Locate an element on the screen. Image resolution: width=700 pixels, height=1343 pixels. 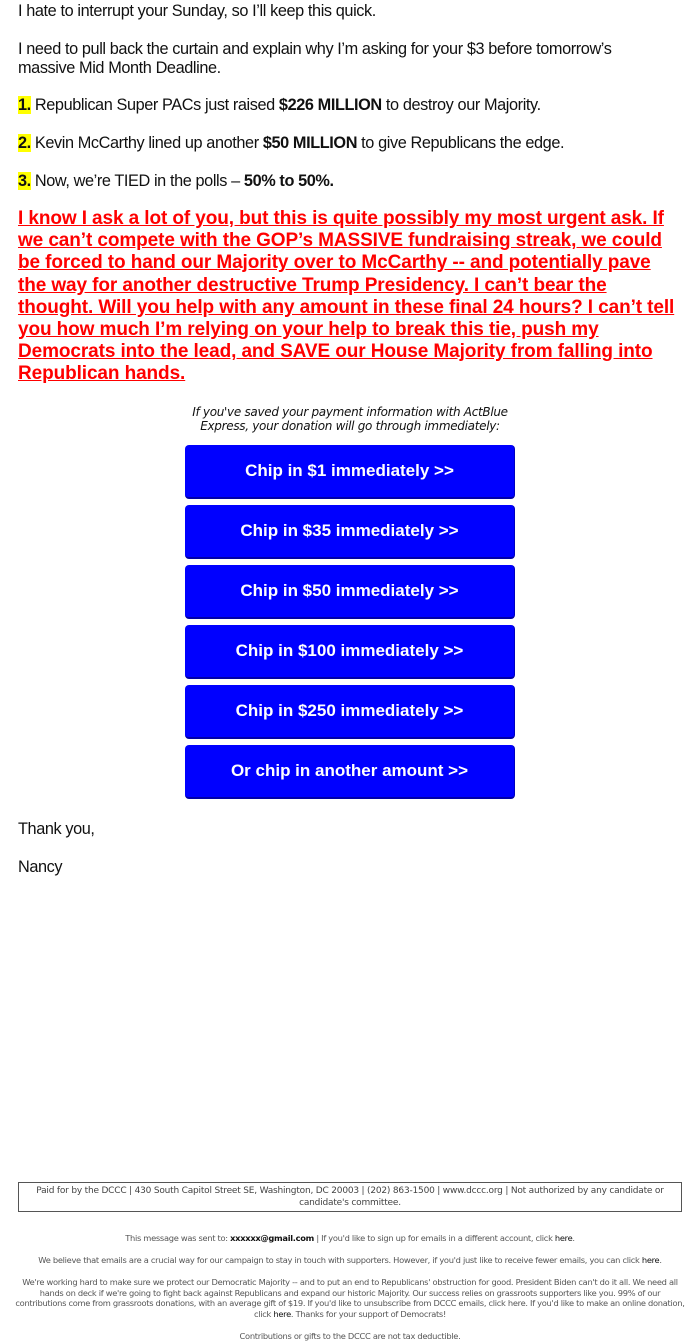
chip-in-250-button: Chip in $250 immediately >> is located at coordinates (350, 712).